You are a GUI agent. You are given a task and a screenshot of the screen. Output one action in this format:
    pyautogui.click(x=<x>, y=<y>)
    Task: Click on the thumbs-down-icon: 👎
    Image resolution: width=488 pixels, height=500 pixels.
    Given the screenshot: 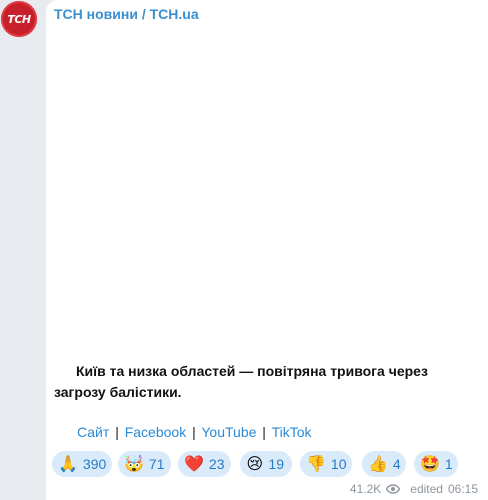 What is the action you would take?
    pyautogui.click(x=316, y=463)
    